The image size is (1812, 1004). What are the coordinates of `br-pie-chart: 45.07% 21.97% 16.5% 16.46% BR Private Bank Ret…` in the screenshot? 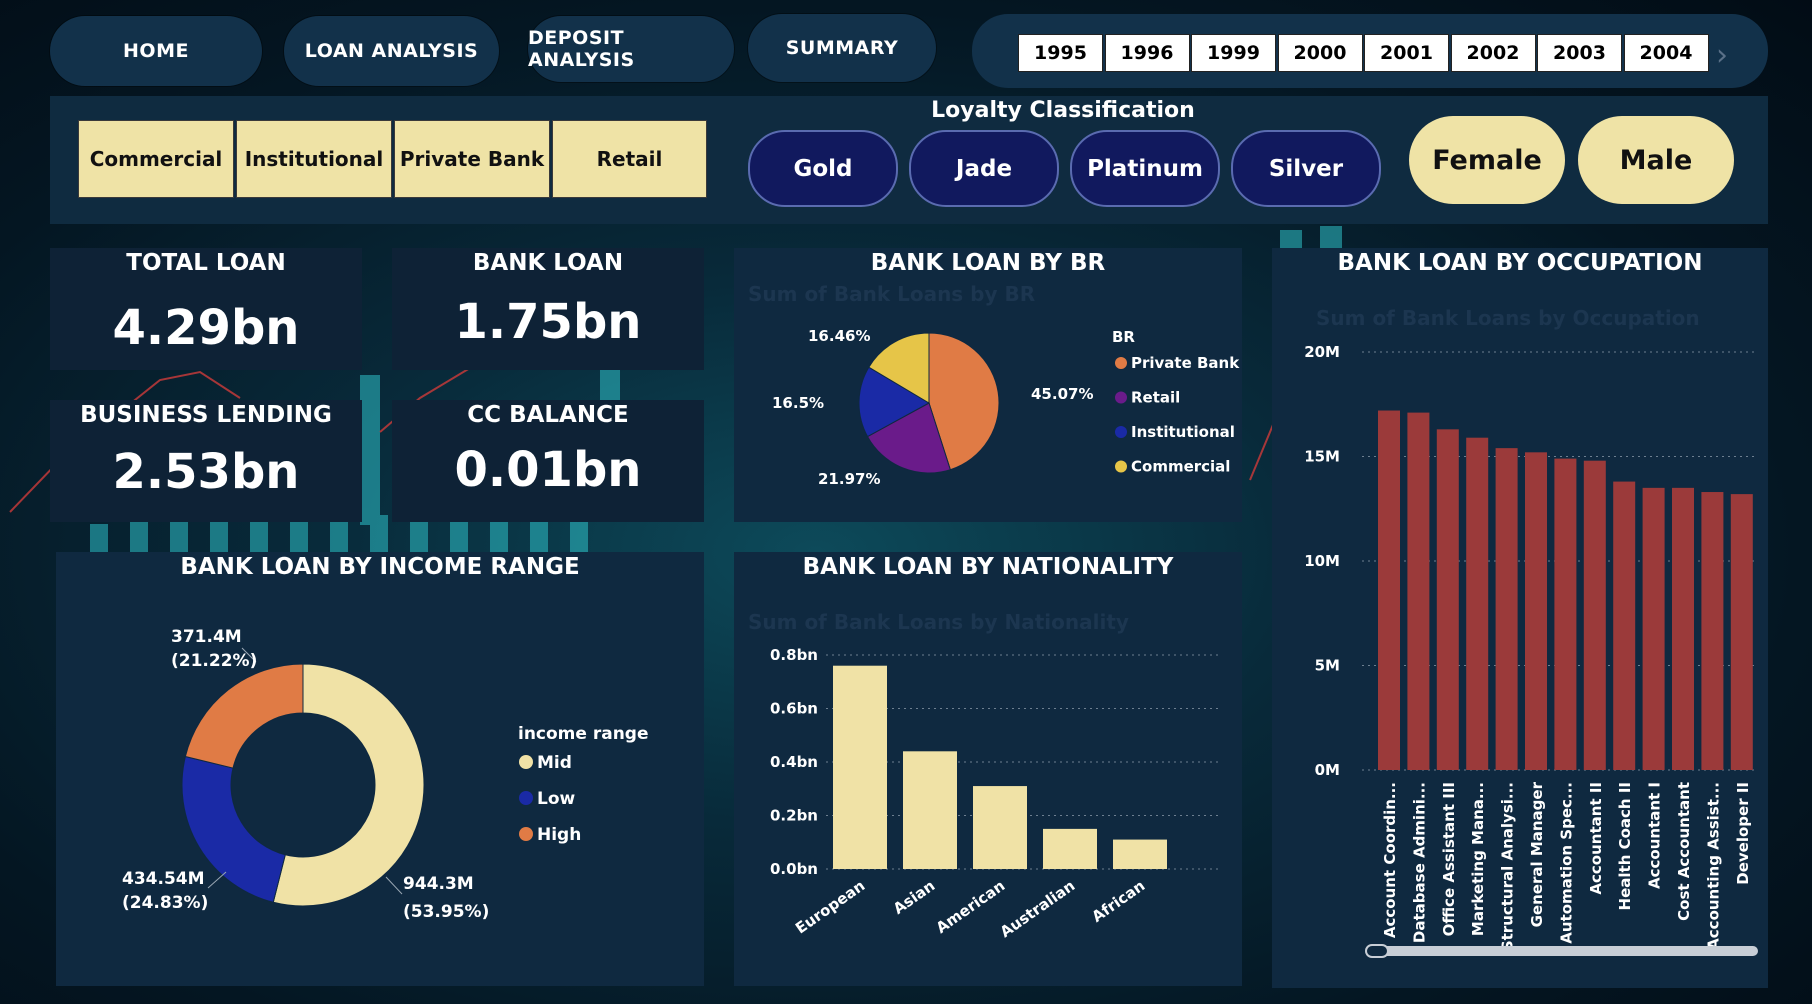 It's located at (988, 385).